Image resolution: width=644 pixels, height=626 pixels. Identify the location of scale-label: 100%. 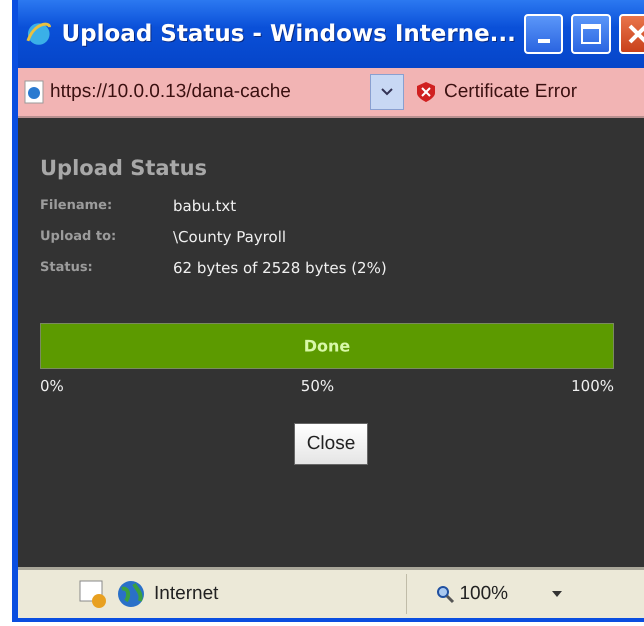
(592, 386).